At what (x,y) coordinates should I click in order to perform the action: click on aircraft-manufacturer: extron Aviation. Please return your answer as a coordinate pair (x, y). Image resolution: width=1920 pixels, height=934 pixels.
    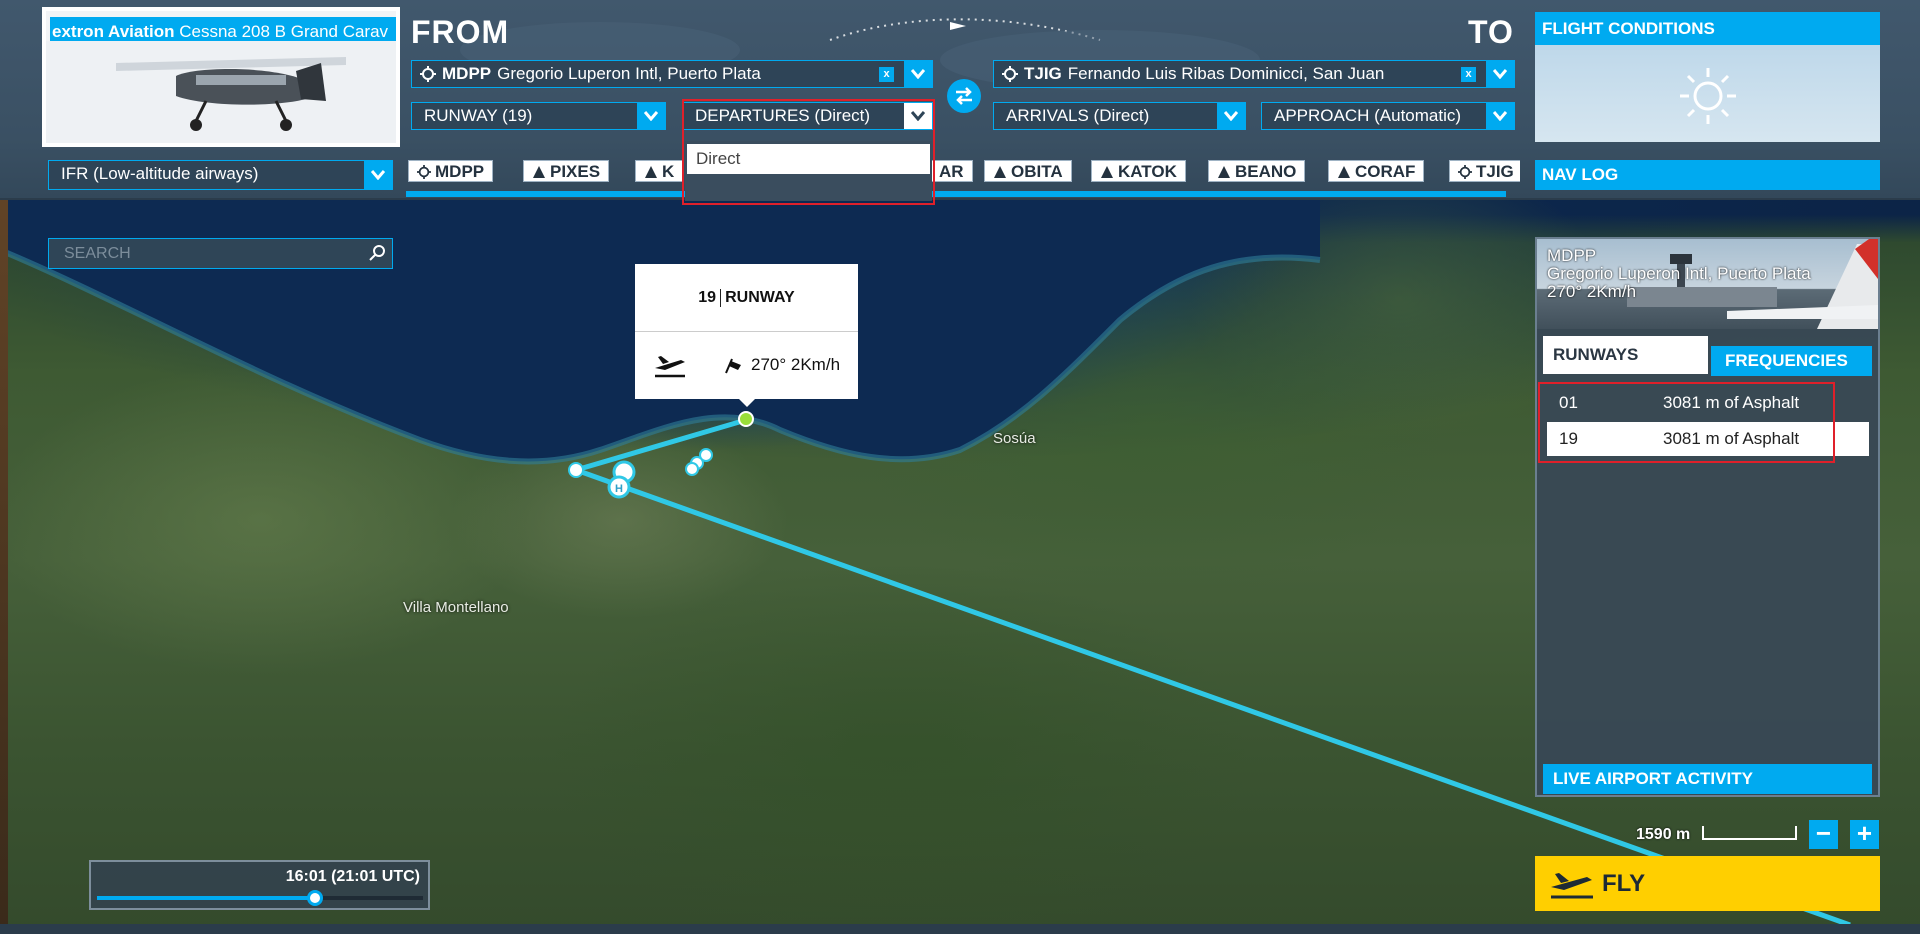
    Looking at the image, I should click on (113, 31).